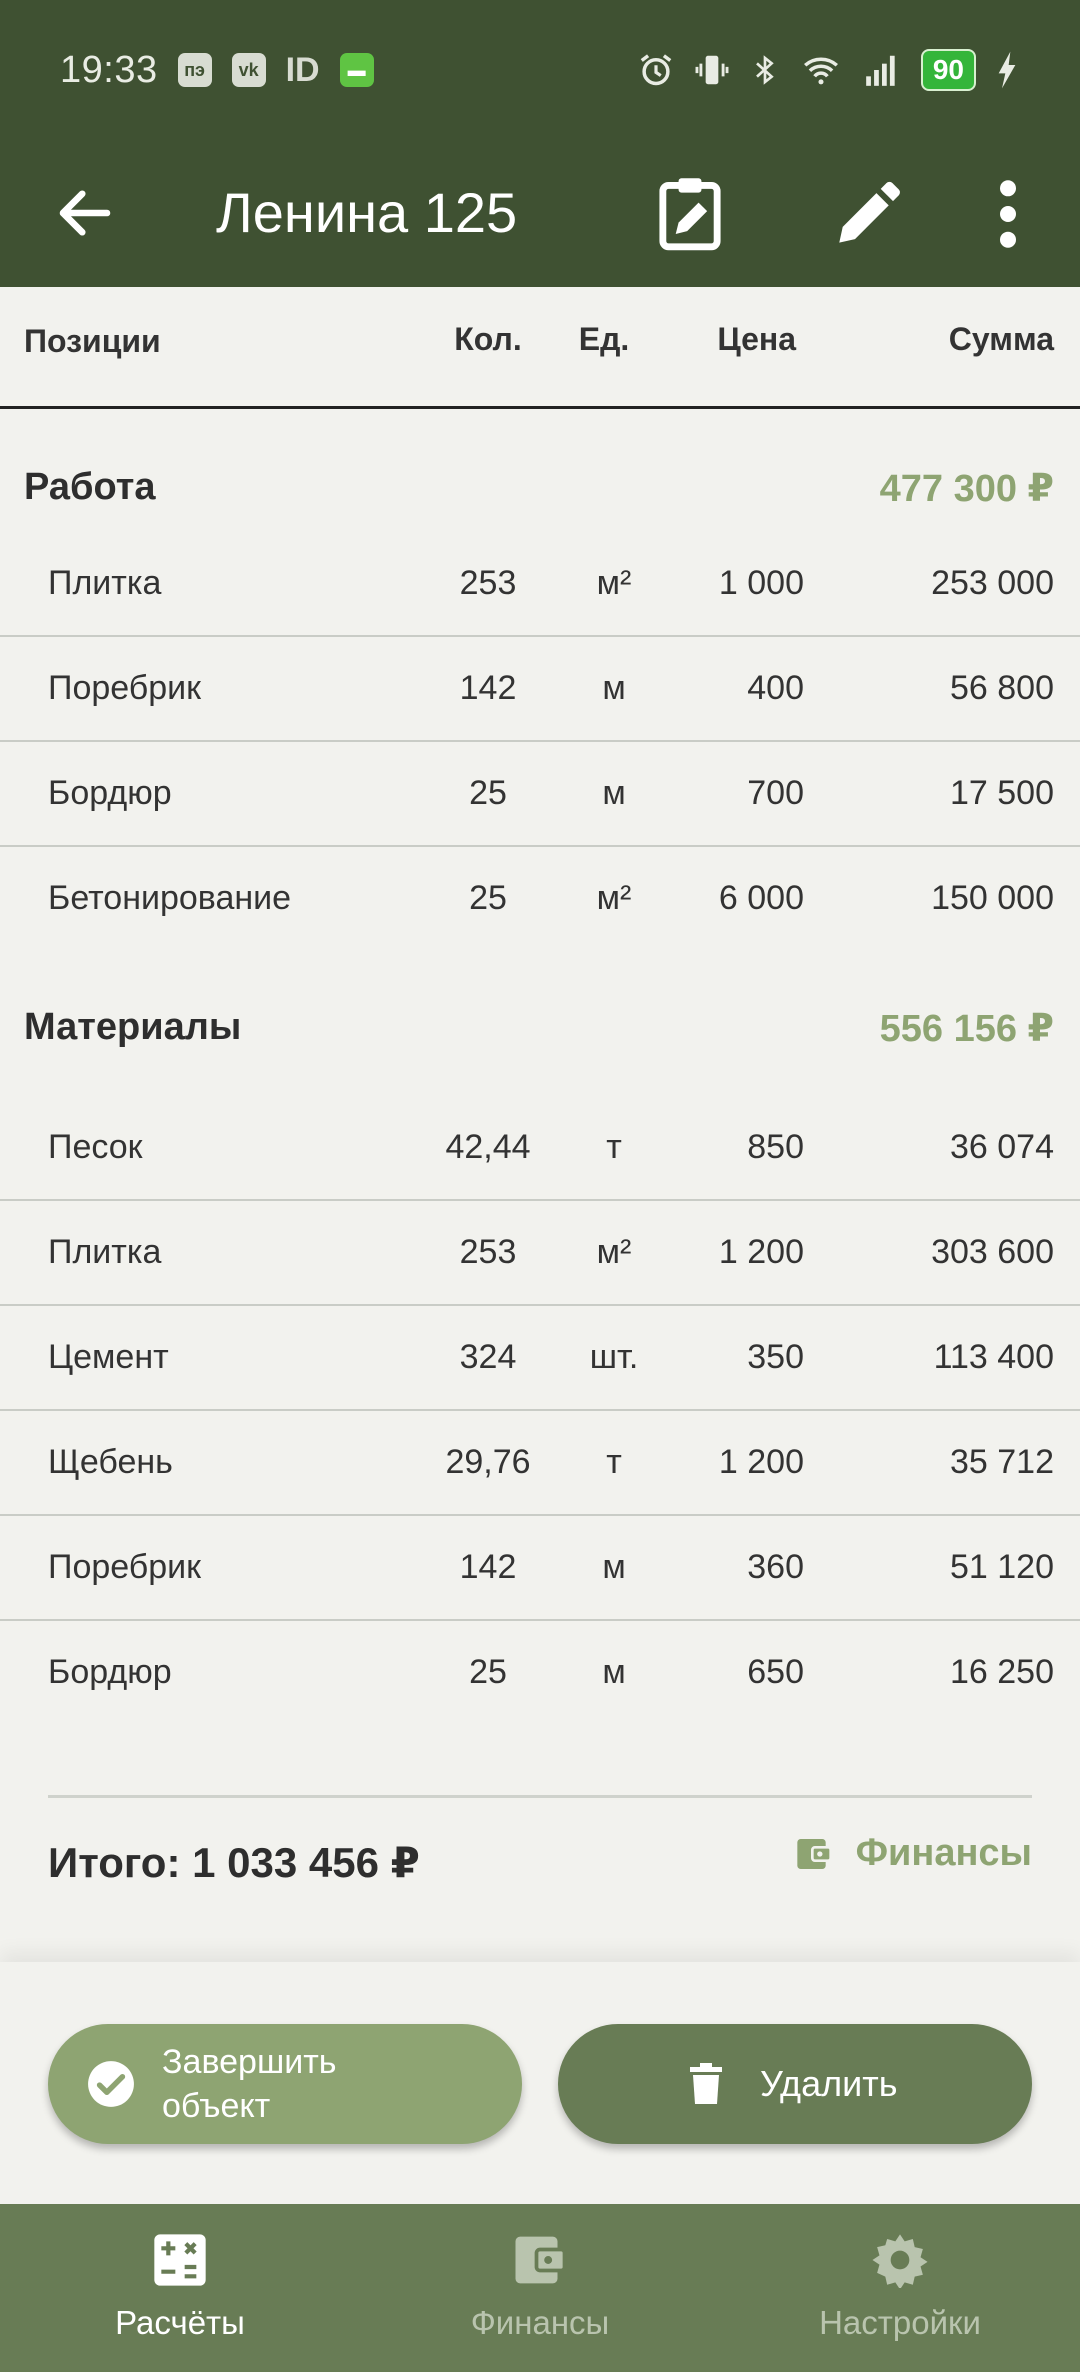  I want to click on row-price: 850, so click(775, 1147).